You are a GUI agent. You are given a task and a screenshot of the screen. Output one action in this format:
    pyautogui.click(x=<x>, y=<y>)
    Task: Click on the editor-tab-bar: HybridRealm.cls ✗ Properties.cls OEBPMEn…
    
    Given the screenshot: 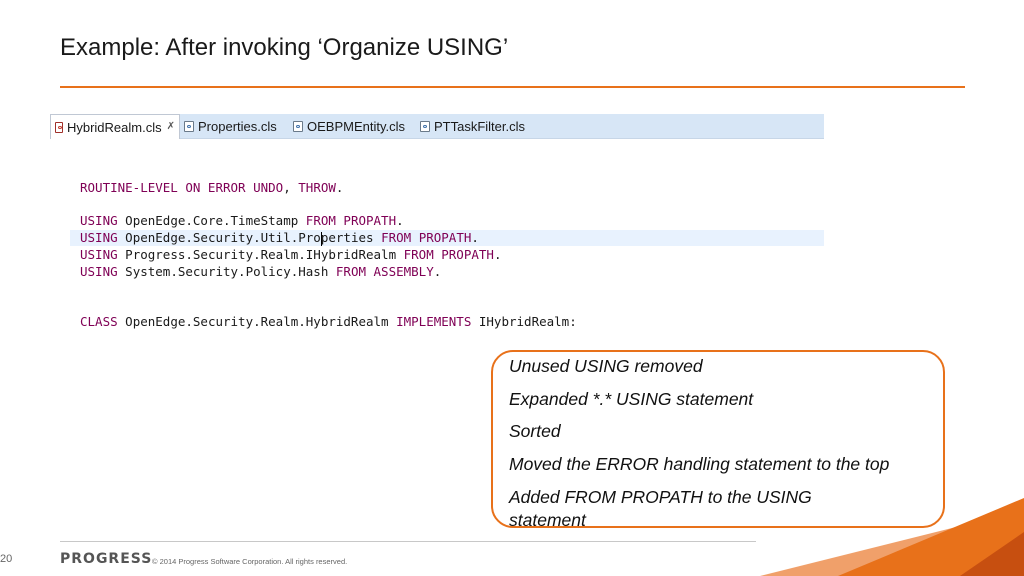 What is the action you would take?
    pyautogui.click(x=437, y=126)
    